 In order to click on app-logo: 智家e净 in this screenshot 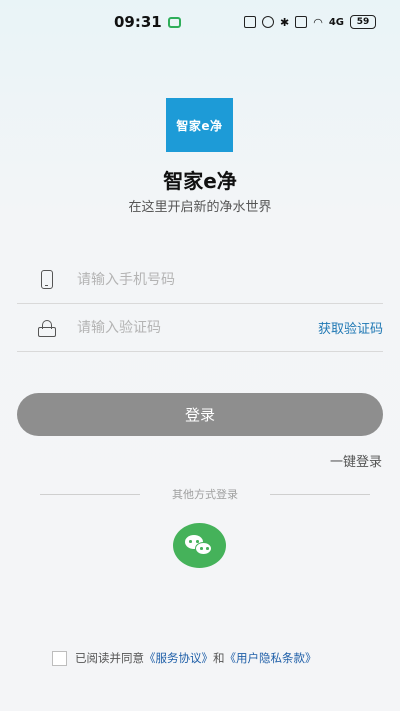, I will do `click(199, 125)`.